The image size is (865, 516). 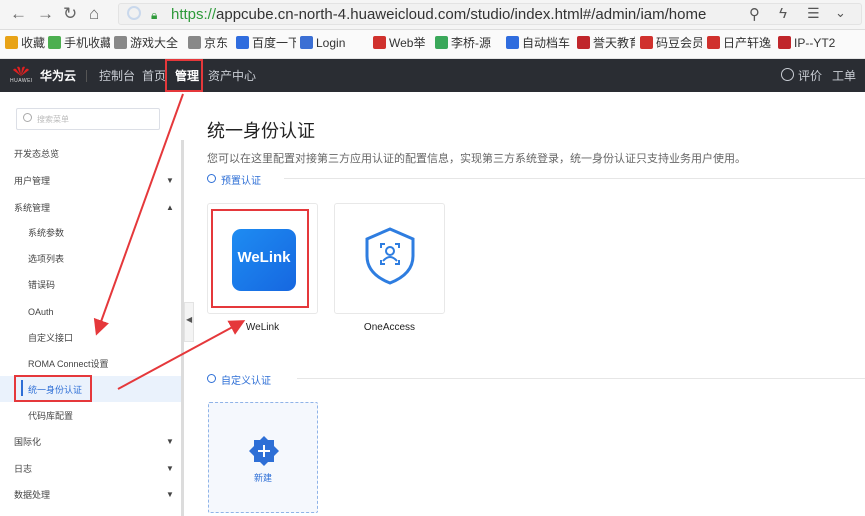 I want to click on lock-icon: 🔒︎, so click(x=154, y=15).